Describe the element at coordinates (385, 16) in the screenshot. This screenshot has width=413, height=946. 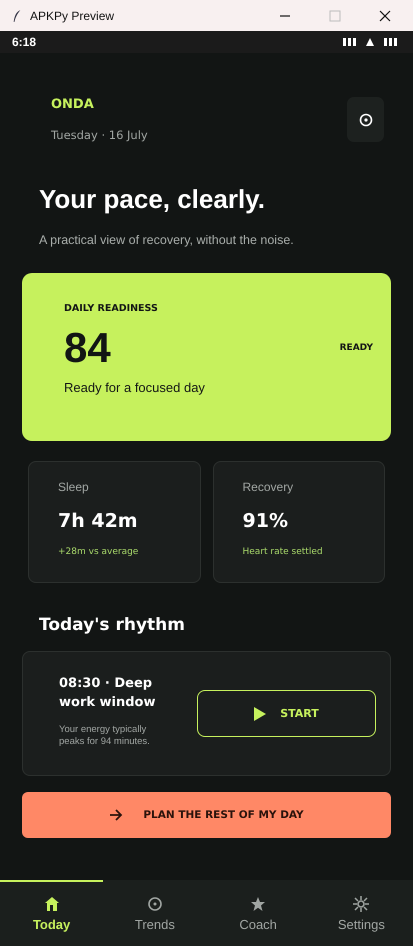
I see `close-icon` at that location.